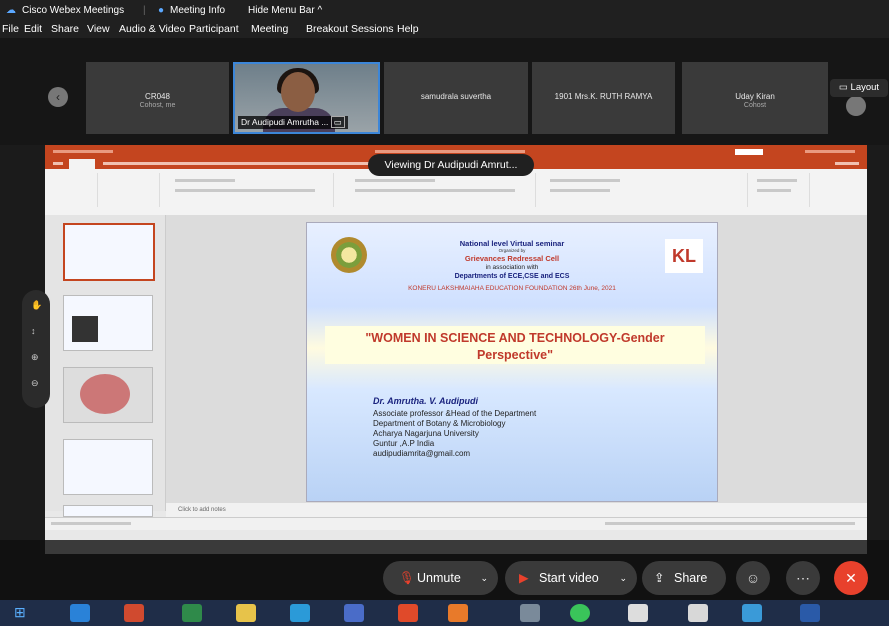 The width and height of the screenshot is (889, 626). I want to click on share-button: ⇪ Share, so click(684, 578).